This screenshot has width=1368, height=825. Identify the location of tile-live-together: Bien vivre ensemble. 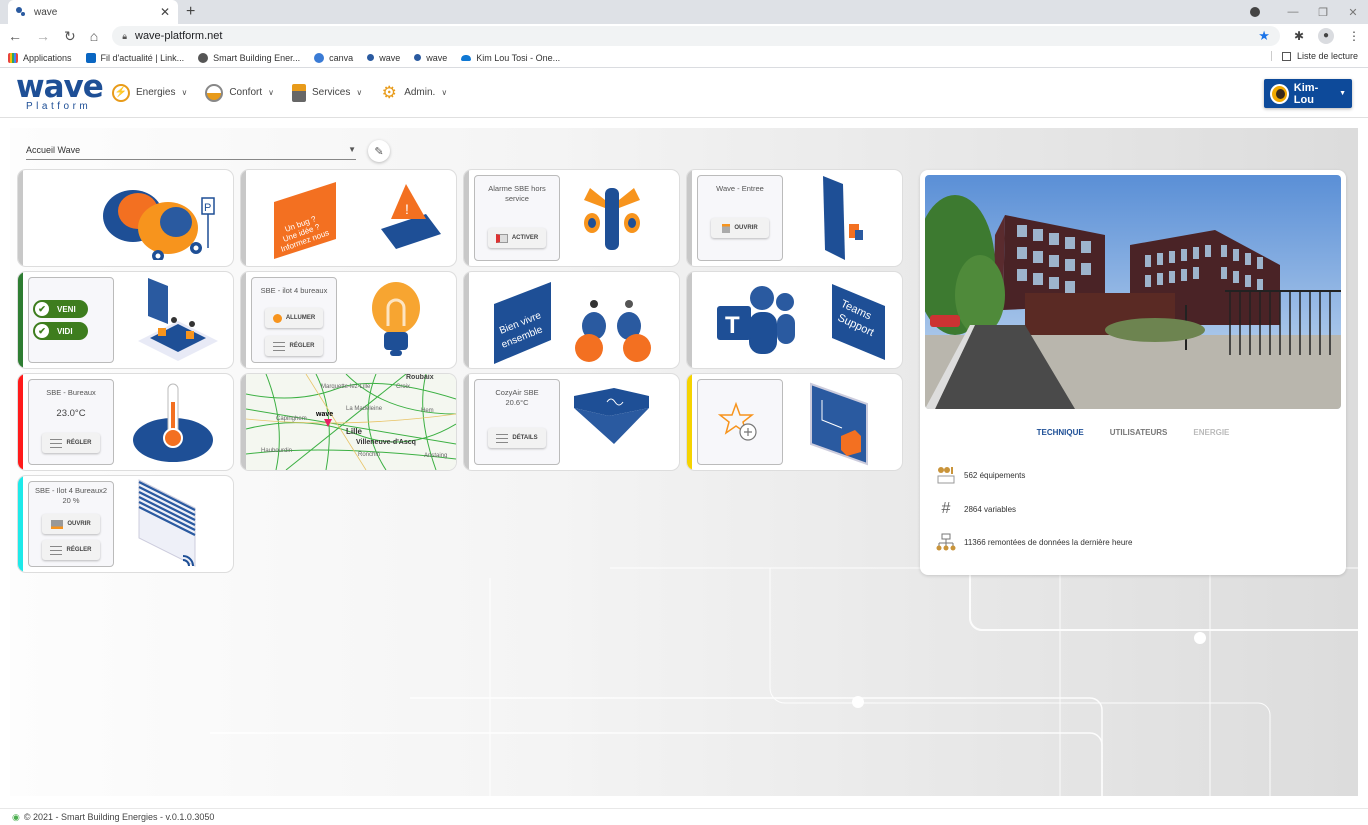
(571, 320).